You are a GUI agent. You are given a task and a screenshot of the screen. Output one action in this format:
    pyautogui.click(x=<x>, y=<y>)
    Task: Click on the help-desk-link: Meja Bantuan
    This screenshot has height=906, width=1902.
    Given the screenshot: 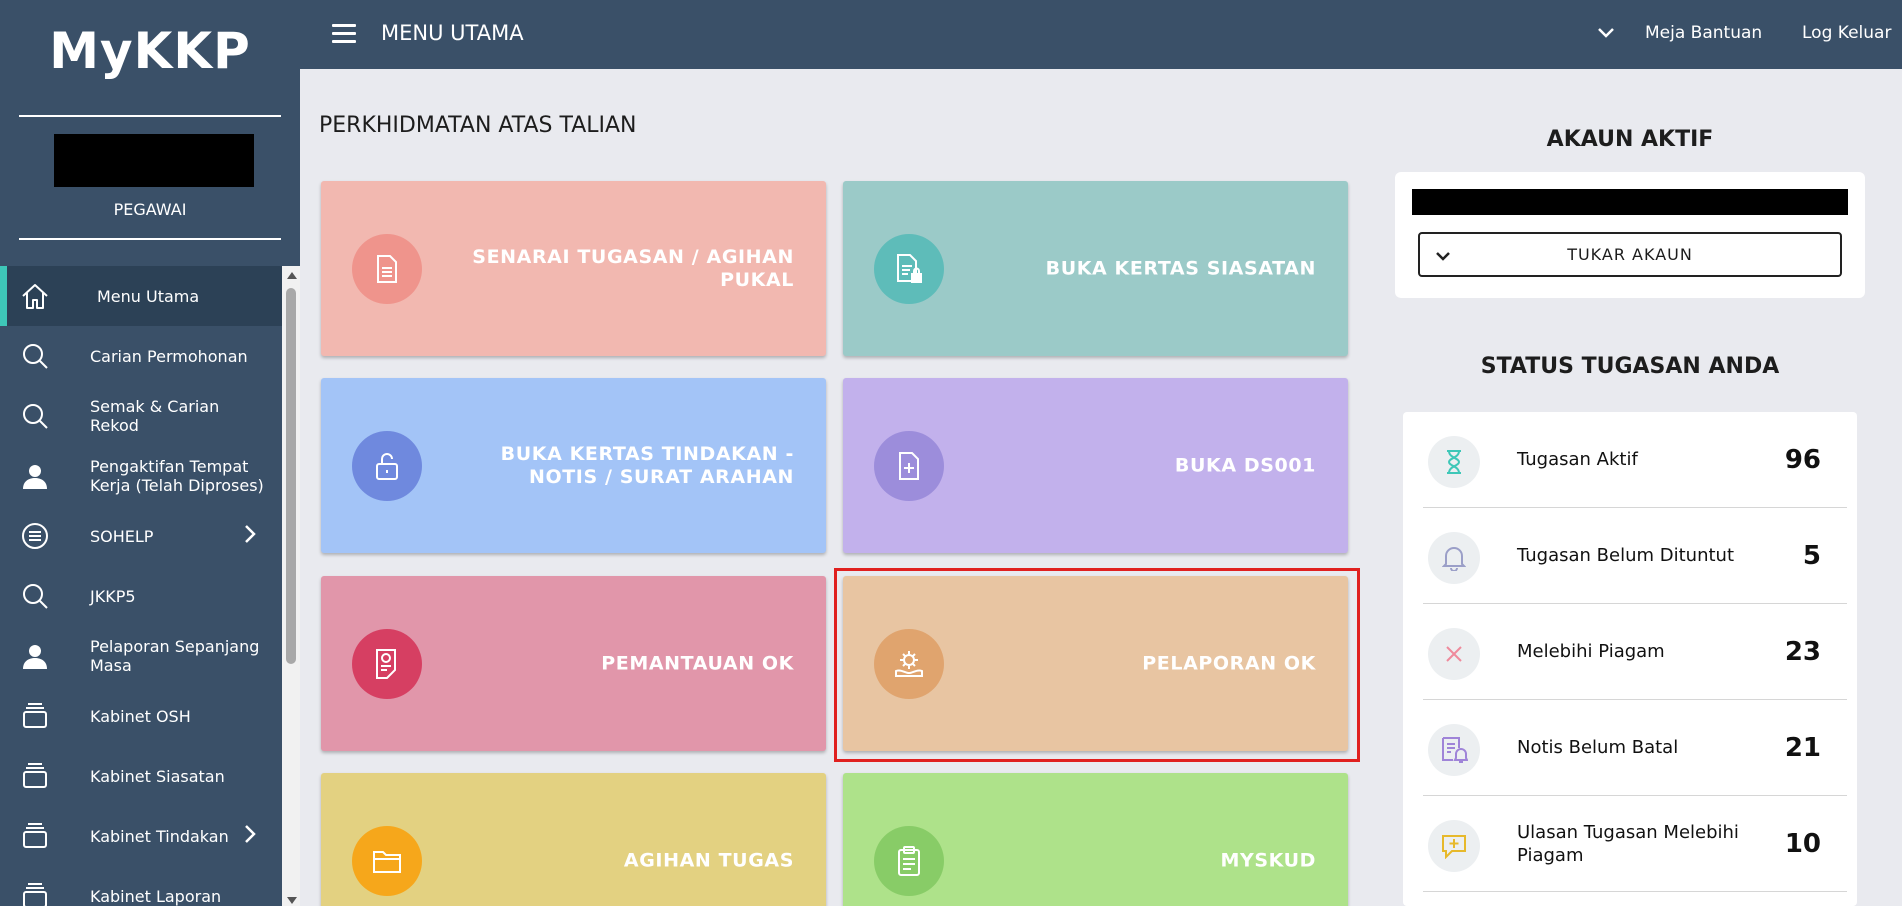 What is the action you would take?
    pyautogui.click(x=1703, y=33)
    